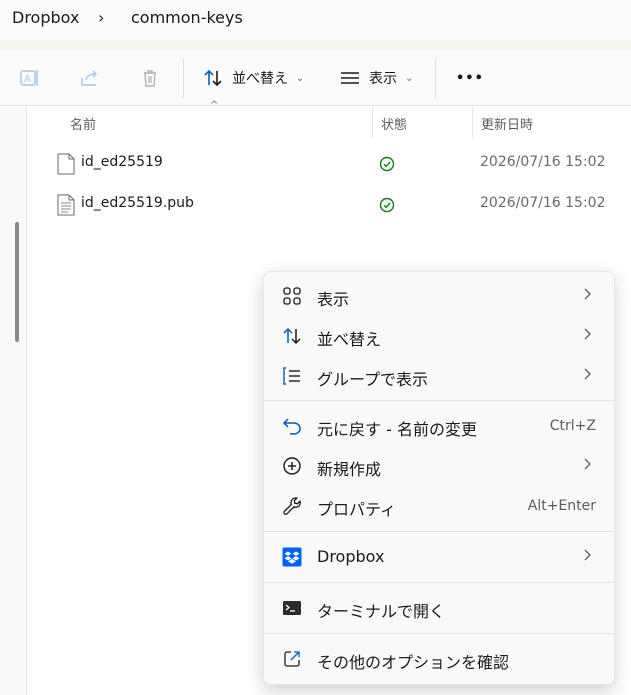  What do you see at coordinates (349, 469) in the screenshot?
I see `menu-item-label: 新規作成` at bounding box center [349, 469].